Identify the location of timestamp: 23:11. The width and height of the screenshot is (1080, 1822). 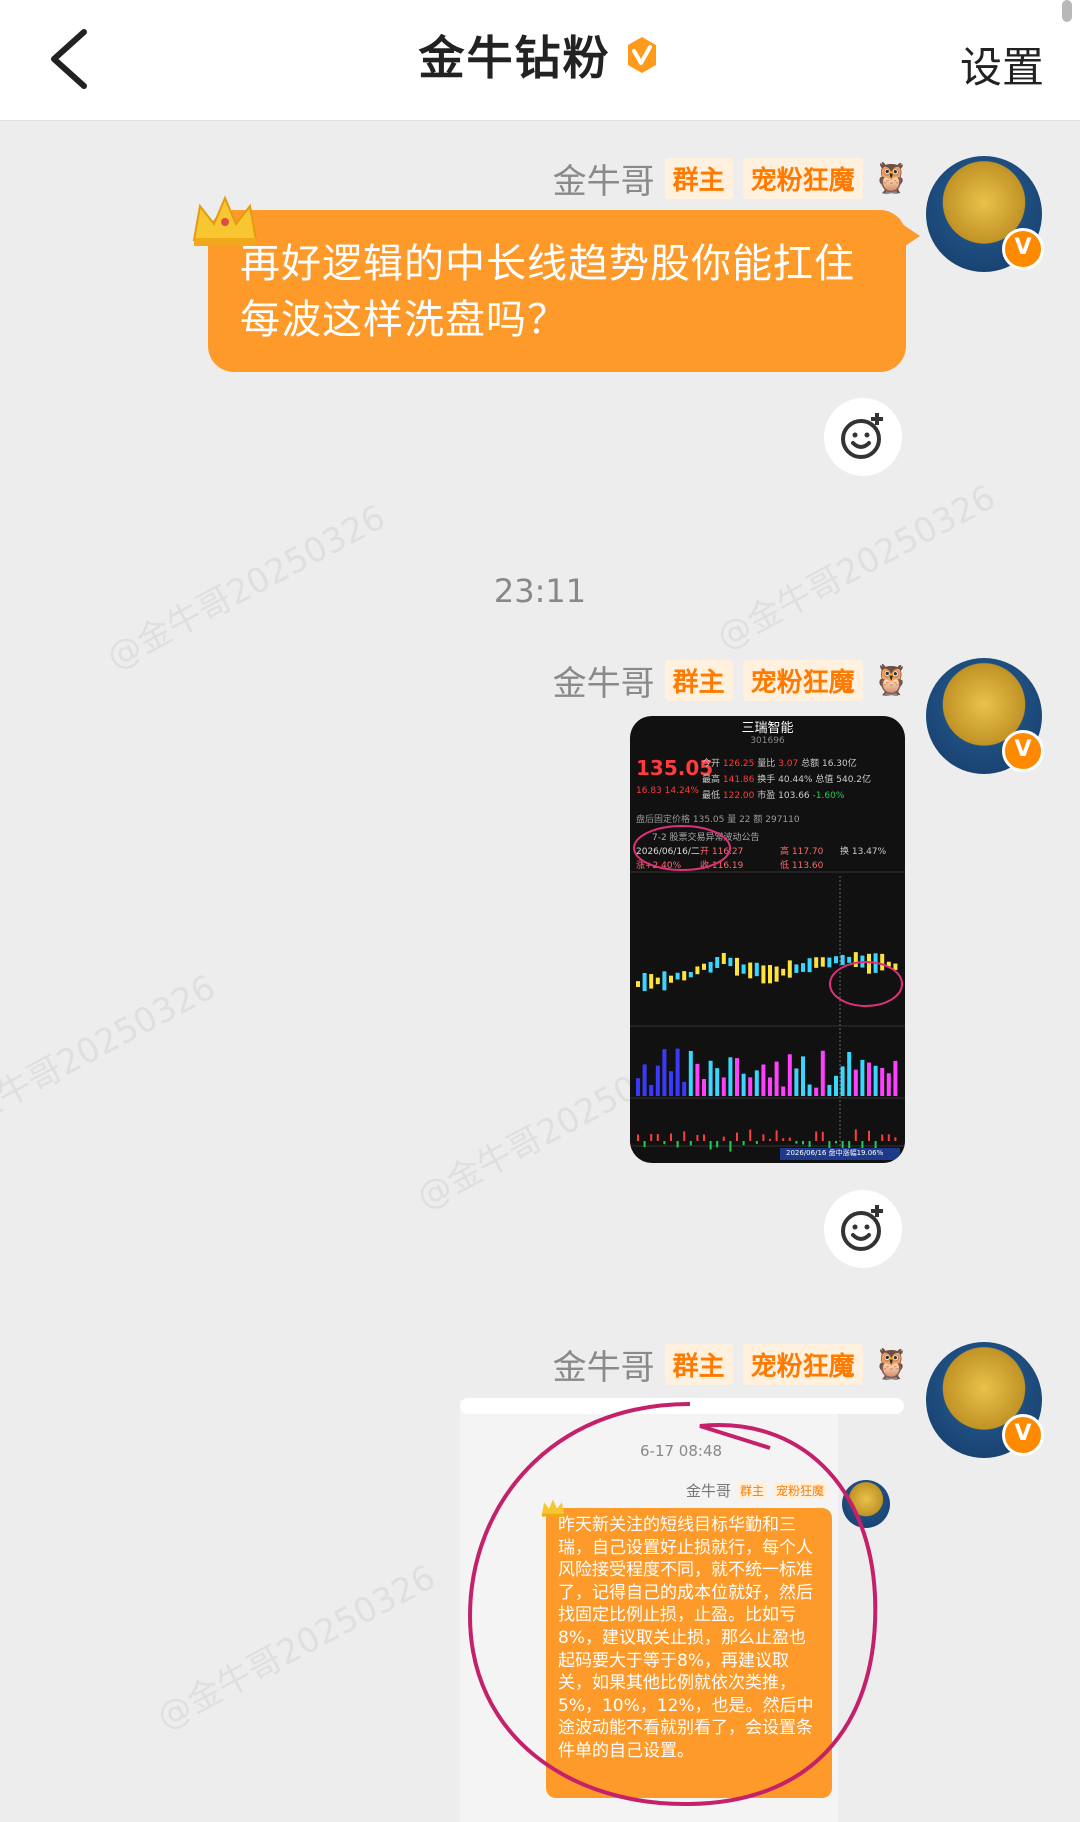
(540, 591).